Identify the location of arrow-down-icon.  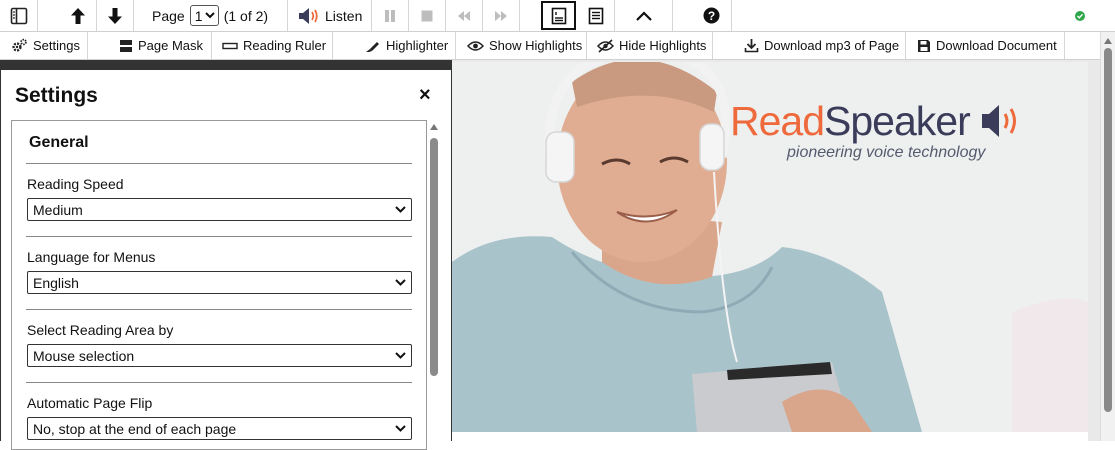
(115, 15).